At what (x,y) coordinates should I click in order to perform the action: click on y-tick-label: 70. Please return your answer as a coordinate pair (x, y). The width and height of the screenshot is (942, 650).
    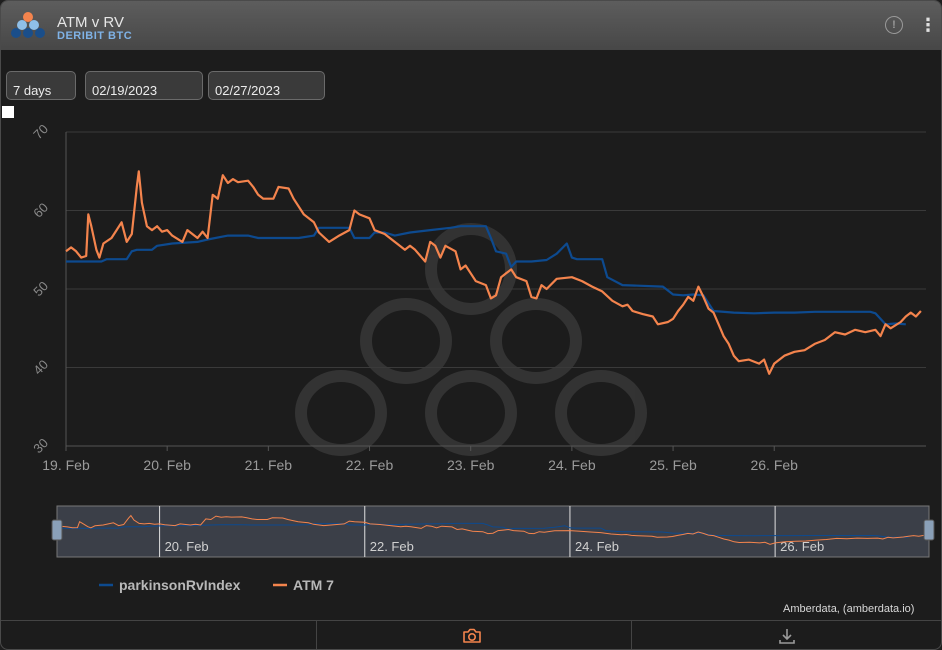
    Looking at the image, I should click on (40, 131).